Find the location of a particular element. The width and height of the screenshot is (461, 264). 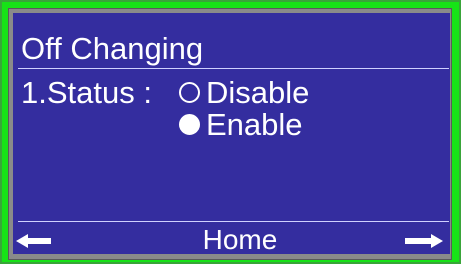

title-divider is located at coordinates (233, 68).